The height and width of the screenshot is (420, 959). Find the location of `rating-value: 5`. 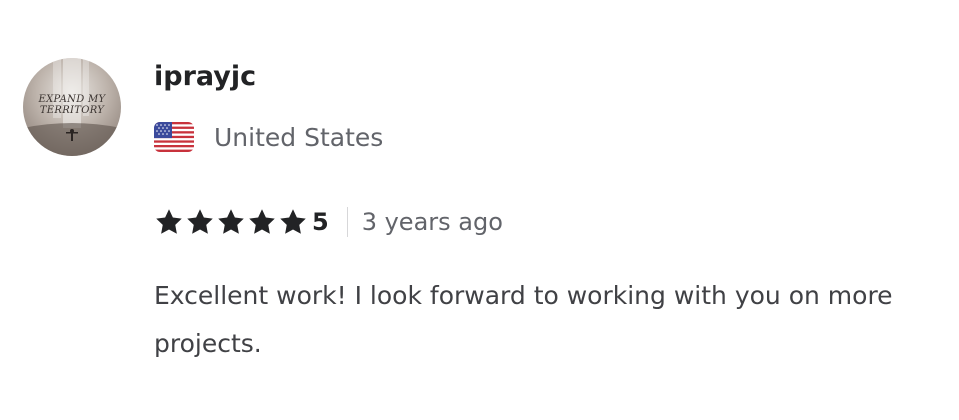

rating-value: 5 is located at coordinates (320, 222).